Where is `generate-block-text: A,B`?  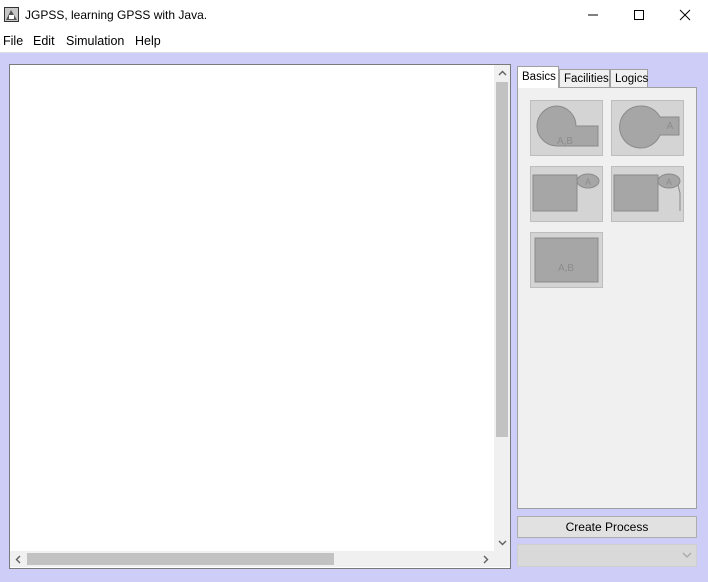 generate-block-text: A,B is located at coordinates (565, 141).